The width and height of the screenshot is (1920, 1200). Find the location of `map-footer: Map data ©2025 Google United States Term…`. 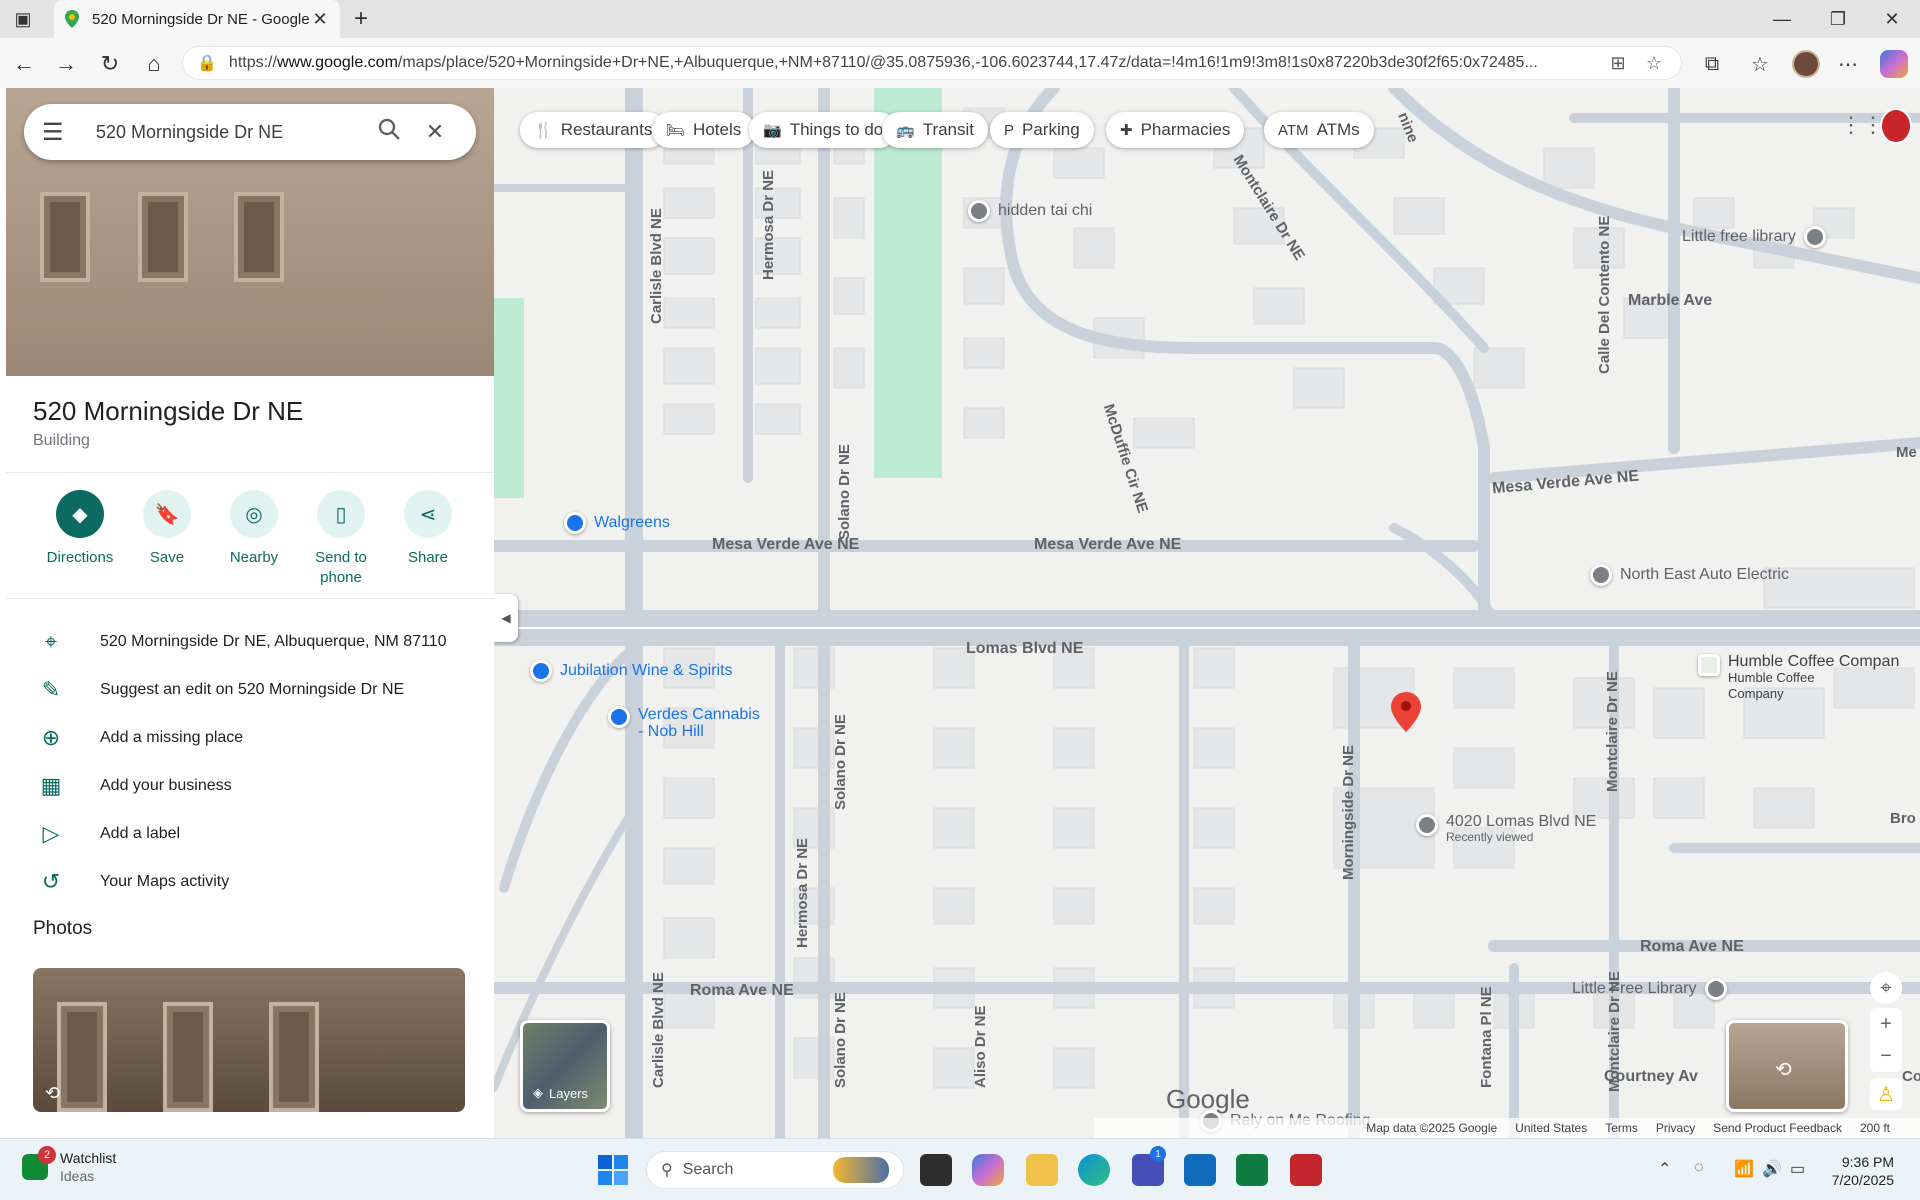

map-footer: Map data ©2025 Google United States Term… is located at coordinates (1507, 1128).